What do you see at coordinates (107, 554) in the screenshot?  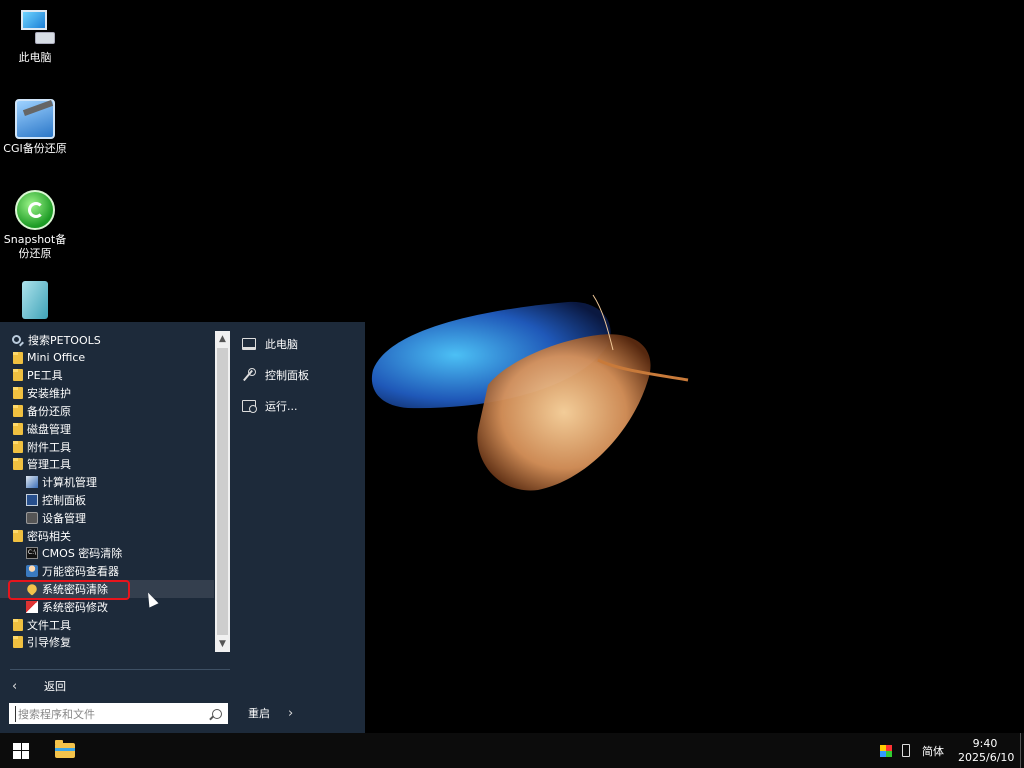 I see `menu-item-cmos-password-clear: C:\ CMOS 密码清除` at bounding box center [107, 554].